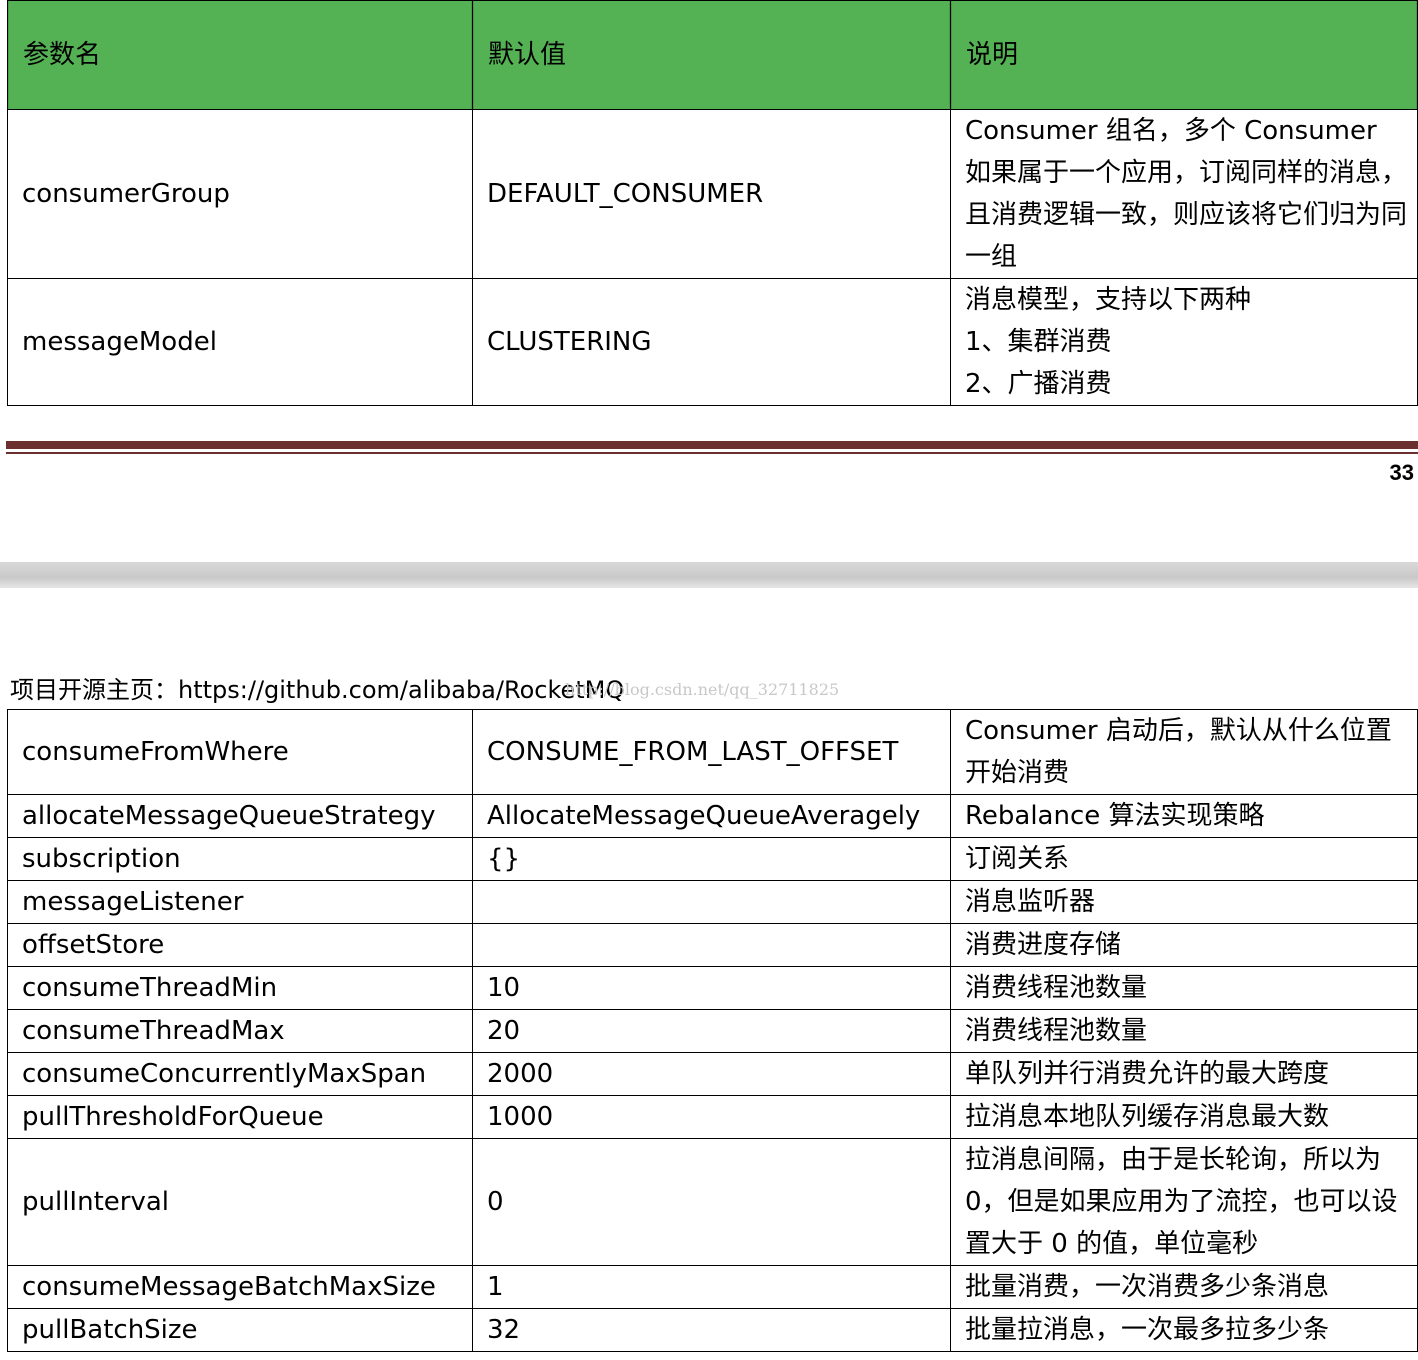 The width and height of the screenshot is (1418, 1360). Describe the element at coordinates (240, 752) in the screenshot. I see `param-name-cell: consumeFromWhere` at that location.